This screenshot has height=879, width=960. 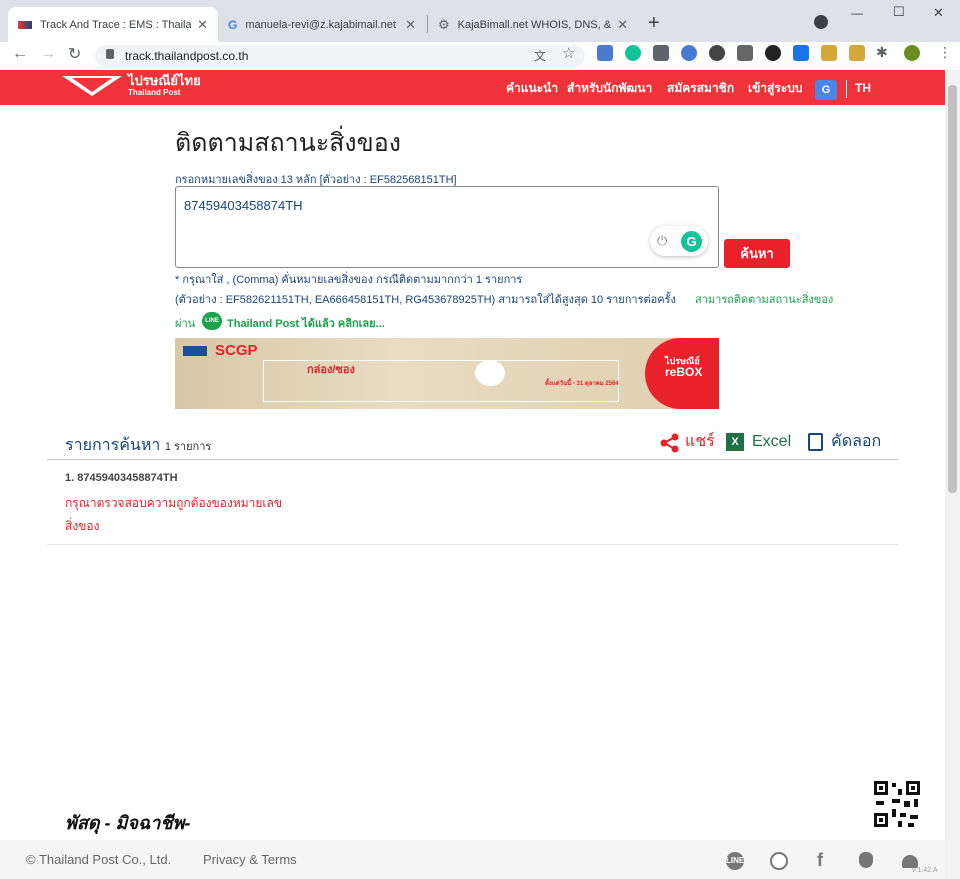 What do you see at coordinates (735, 442) in the screenshot?
I see `excel-icon: X` at bounding box center [735, 442].